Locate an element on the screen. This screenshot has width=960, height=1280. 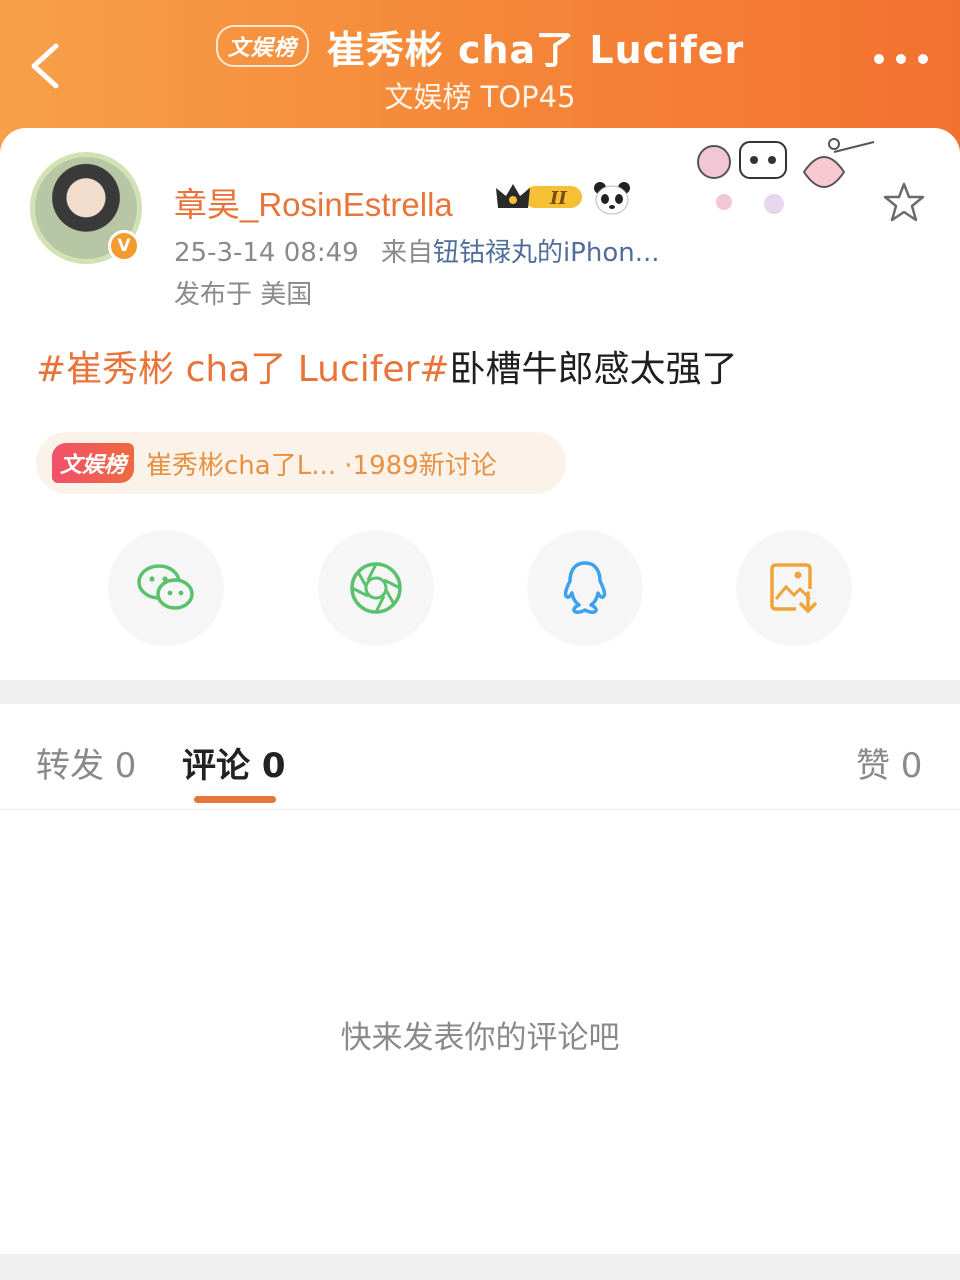
post-content: 卧槽牛郎感太强了 is located at coordinates (593, 369).